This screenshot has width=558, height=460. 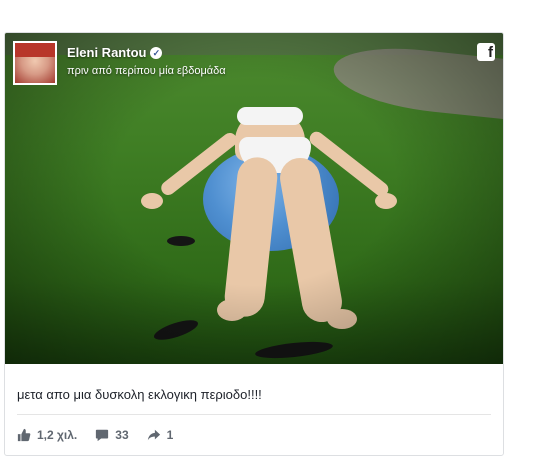 I want to click on author-row: Eleni Rantou ✓, so click(x=115, y=52).